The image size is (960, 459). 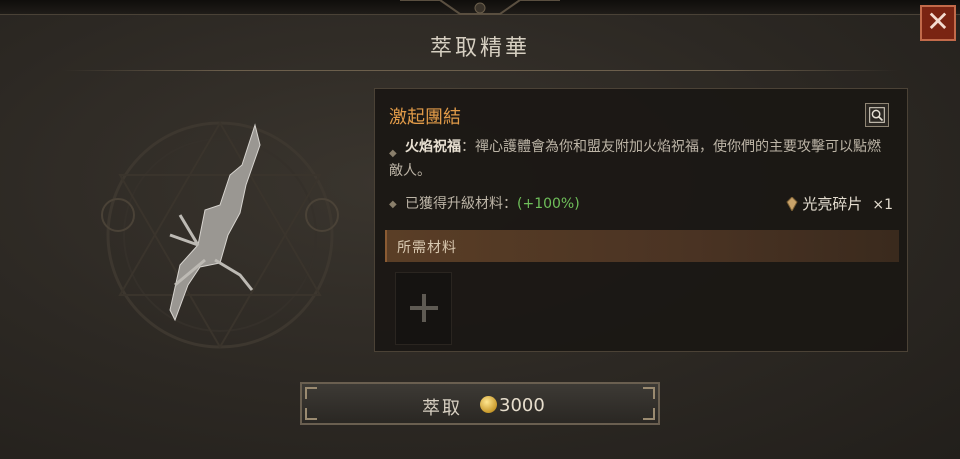 I want to click on weapon-sigil-icon, so click(x=220, y=235).